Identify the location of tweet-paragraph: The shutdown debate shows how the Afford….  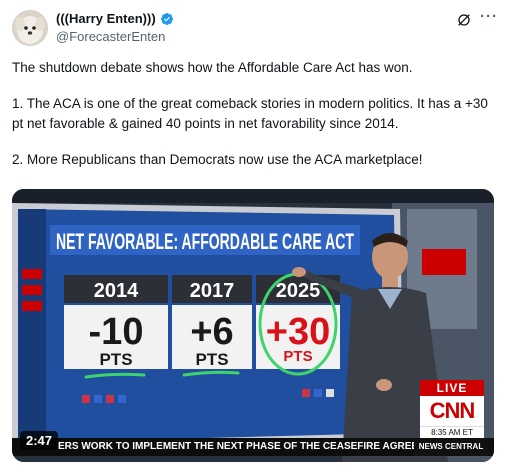
(212, 67).